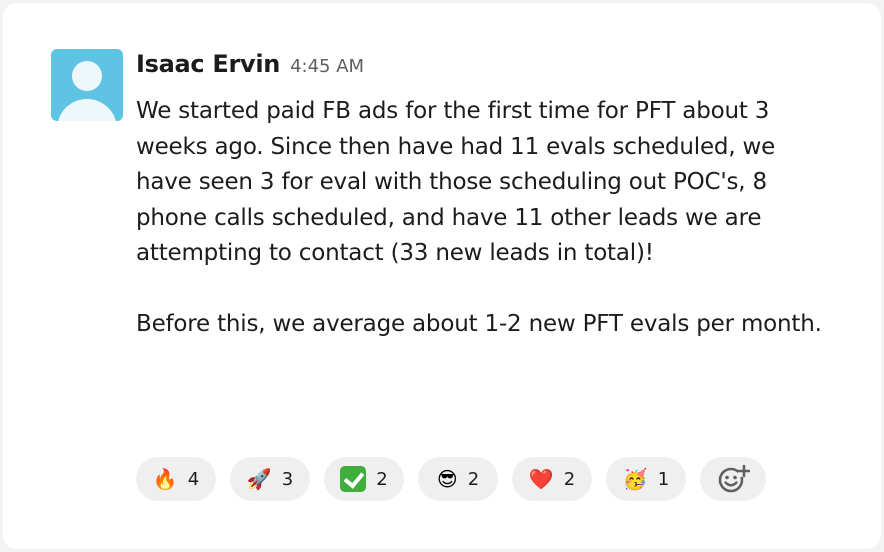 The height and width of the screenshot is (552, 884). I want to click on reaction-party: 🥳 1, so click(646, 479).